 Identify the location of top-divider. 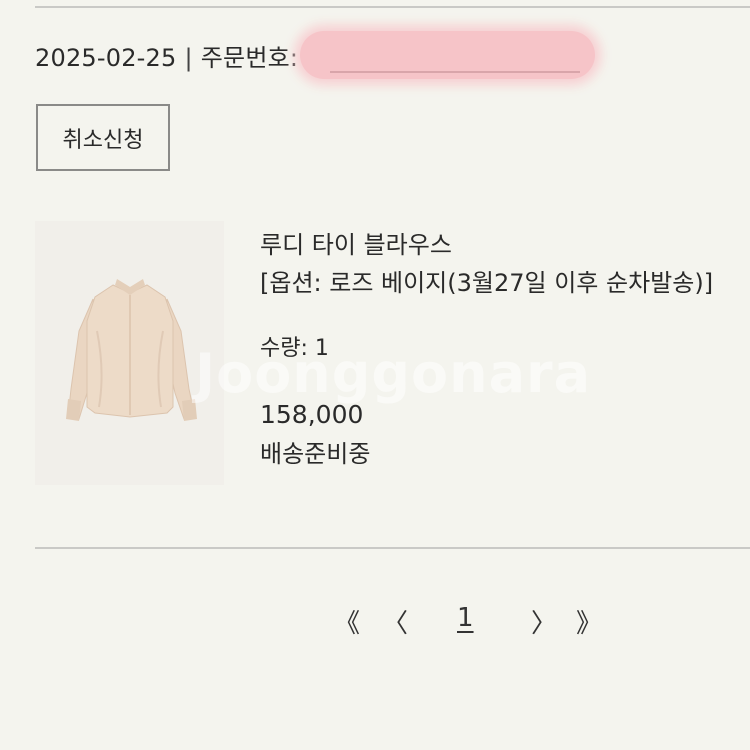
(392, 7).